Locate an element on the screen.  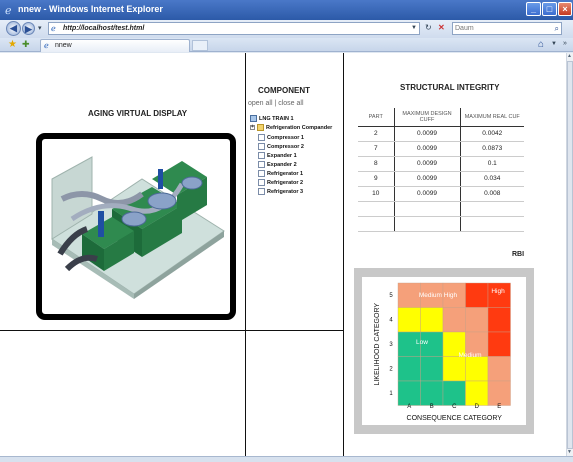
equipment-3d-view is located at coordinates (136, 226).